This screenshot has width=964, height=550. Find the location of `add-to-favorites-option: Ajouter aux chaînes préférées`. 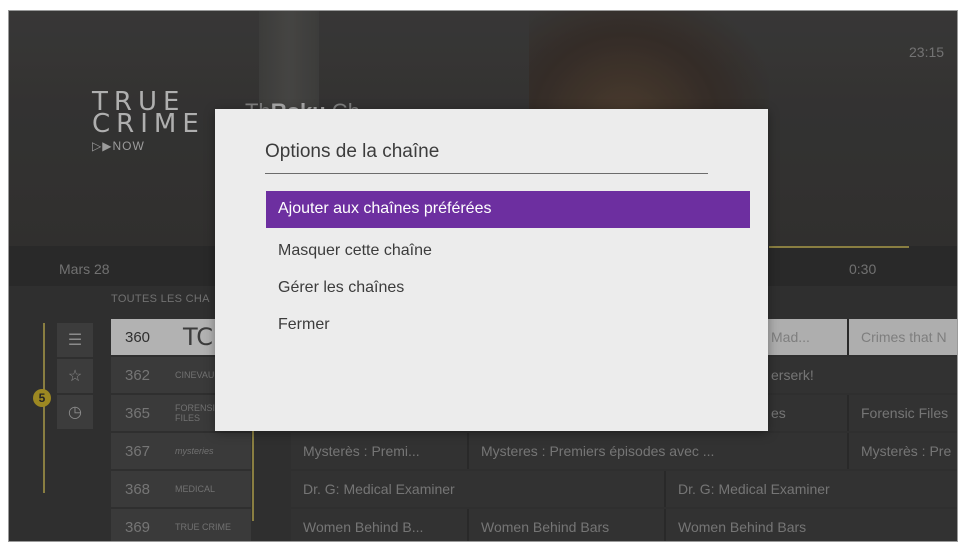

add-to-favorites-option: Ajouter aux chaînes préférées is located at coordinates (508, 209).